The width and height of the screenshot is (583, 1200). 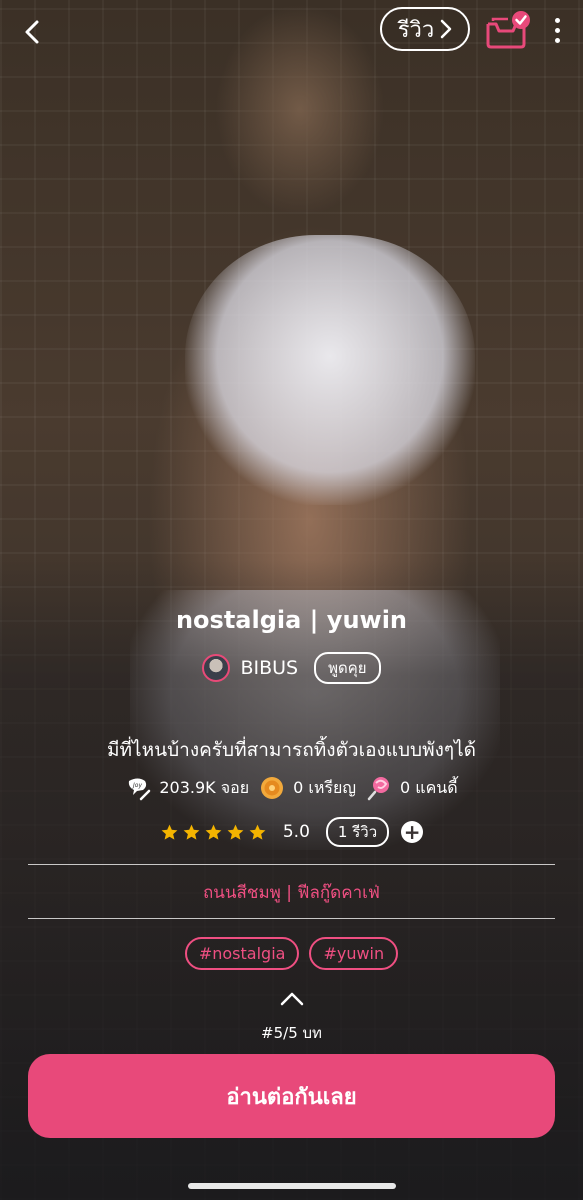 What do you see at coordinates (416, 30) in the screenshot?
I see `review-button-label: รีวิว` at bounding box center [416, 30].